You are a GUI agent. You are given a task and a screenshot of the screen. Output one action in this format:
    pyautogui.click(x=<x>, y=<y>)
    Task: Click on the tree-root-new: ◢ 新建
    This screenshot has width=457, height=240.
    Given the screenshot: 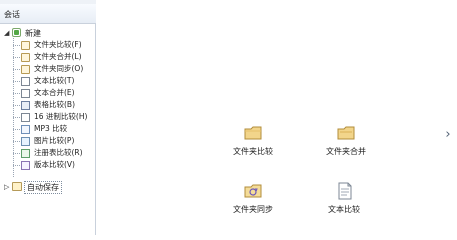 What is the action you would take?
    pyautogui.click(x=48, y=33)
    